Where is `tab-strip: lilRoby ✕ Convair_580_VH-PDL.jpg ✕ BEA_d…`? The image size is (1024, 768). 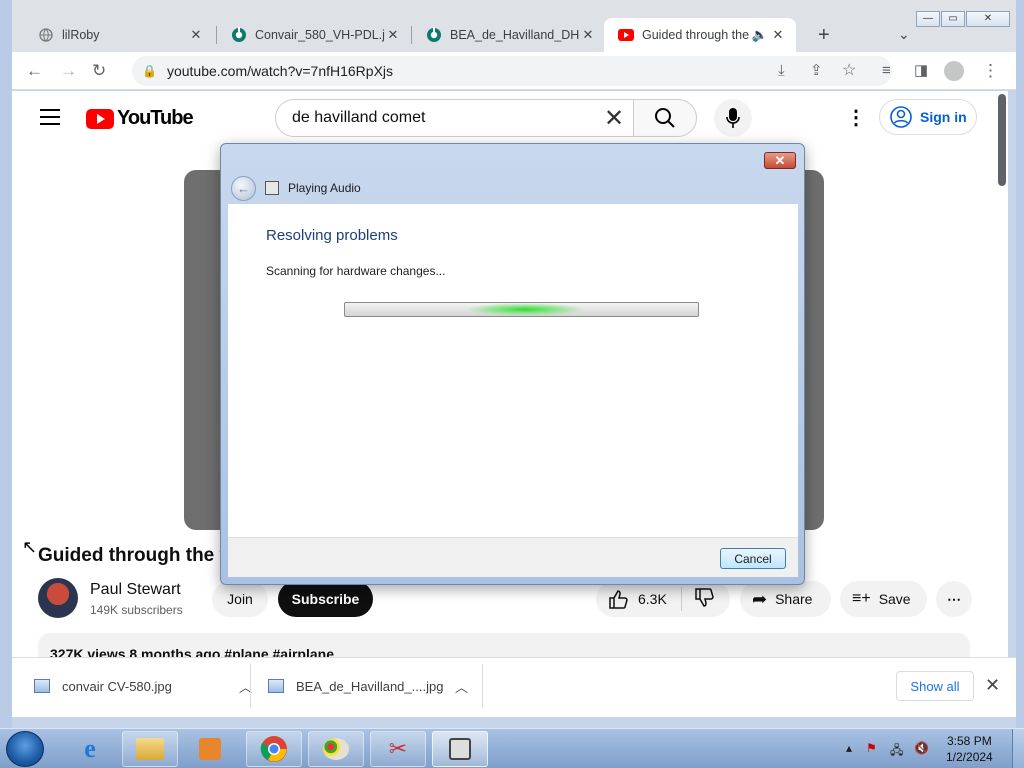
tab-strip: lilRoby ✕ Convair_580_VH-PDL.jpg ✕ BEA_d… is located at coordinates (514, 26).